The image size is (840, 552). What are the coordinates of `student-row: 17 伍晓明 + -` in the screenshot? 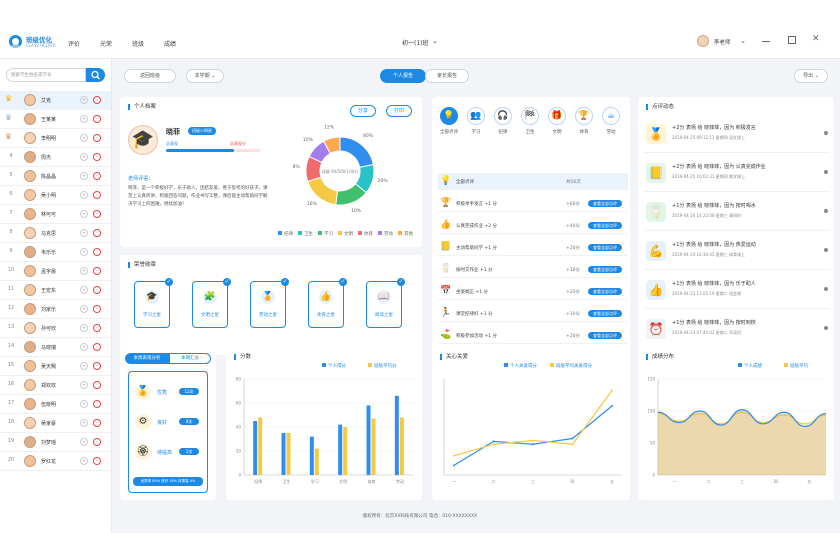 It's located at (55, 404).